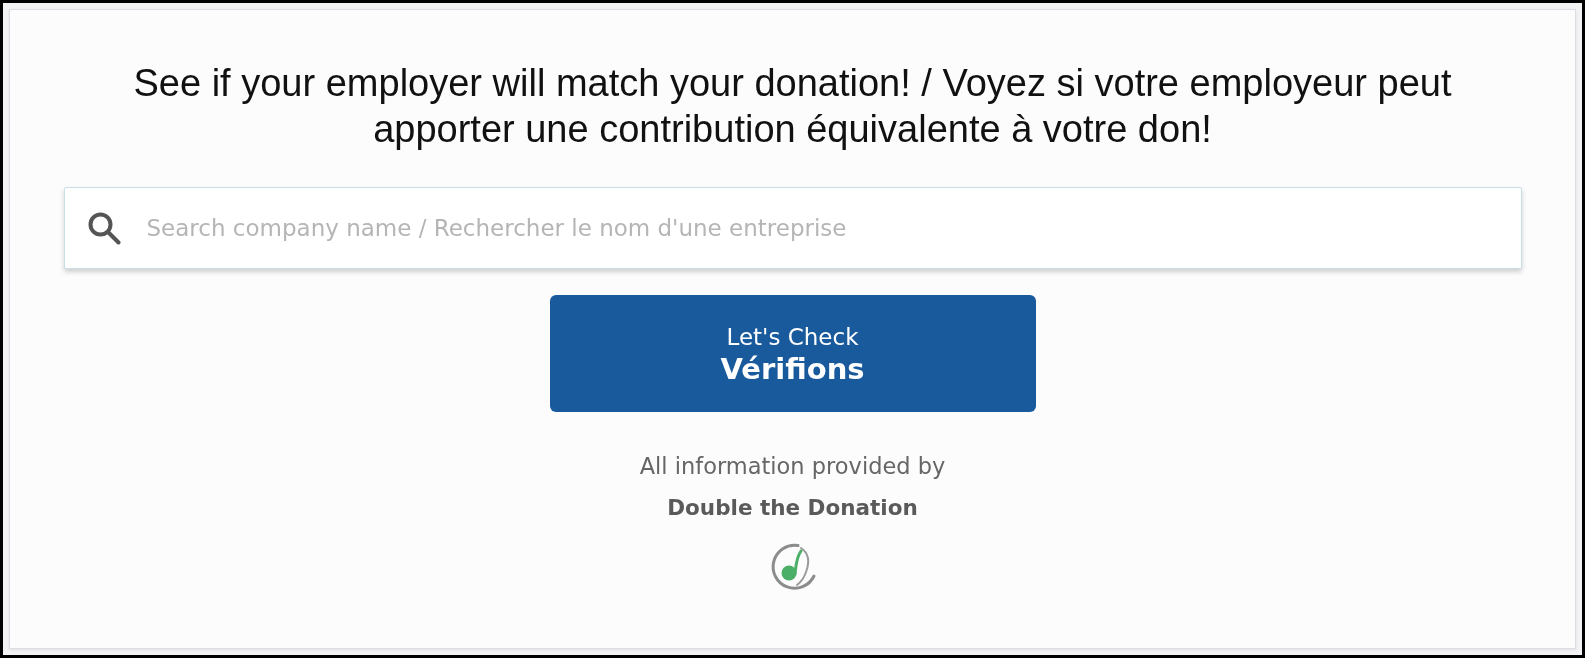 Image resolution: width=1585 pixels, height=658 pixels. I want to click on provider-name: Double the Donation, so click(792, 508).